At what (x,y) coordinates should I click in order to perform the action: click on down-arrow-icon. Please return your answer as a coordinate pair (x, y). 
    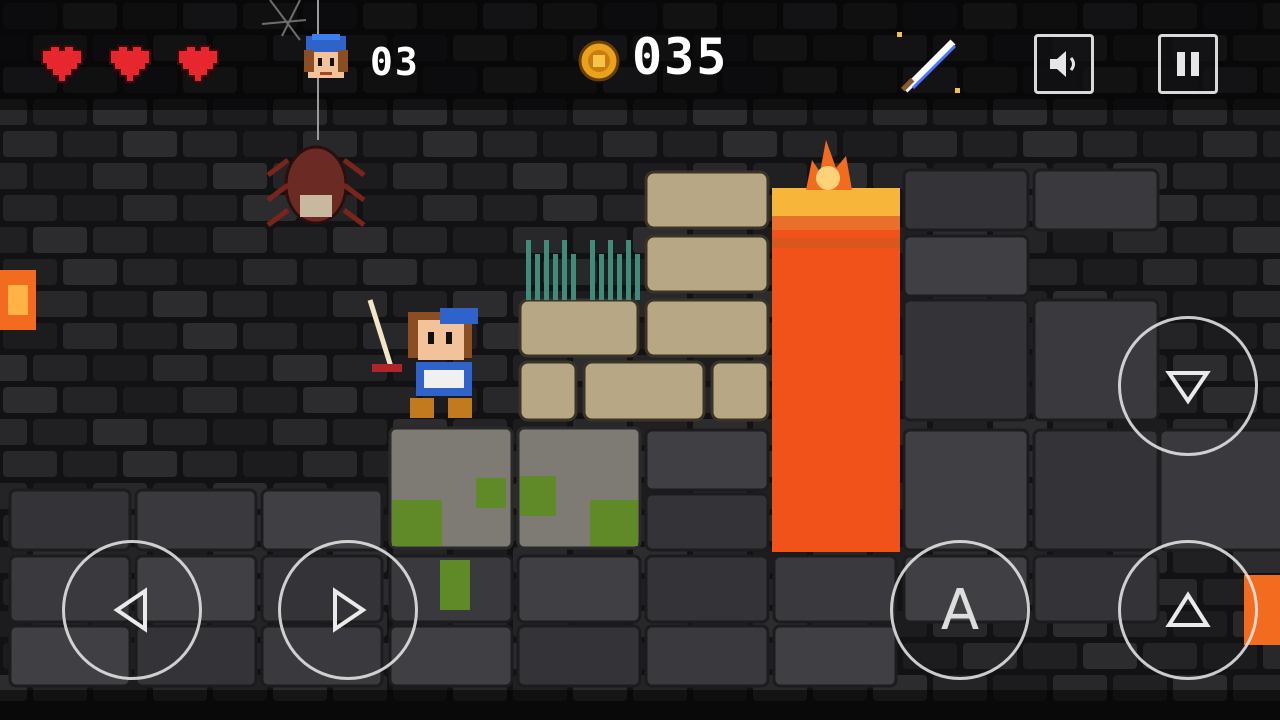
    Looking at the image, I should click on (1188, 388).